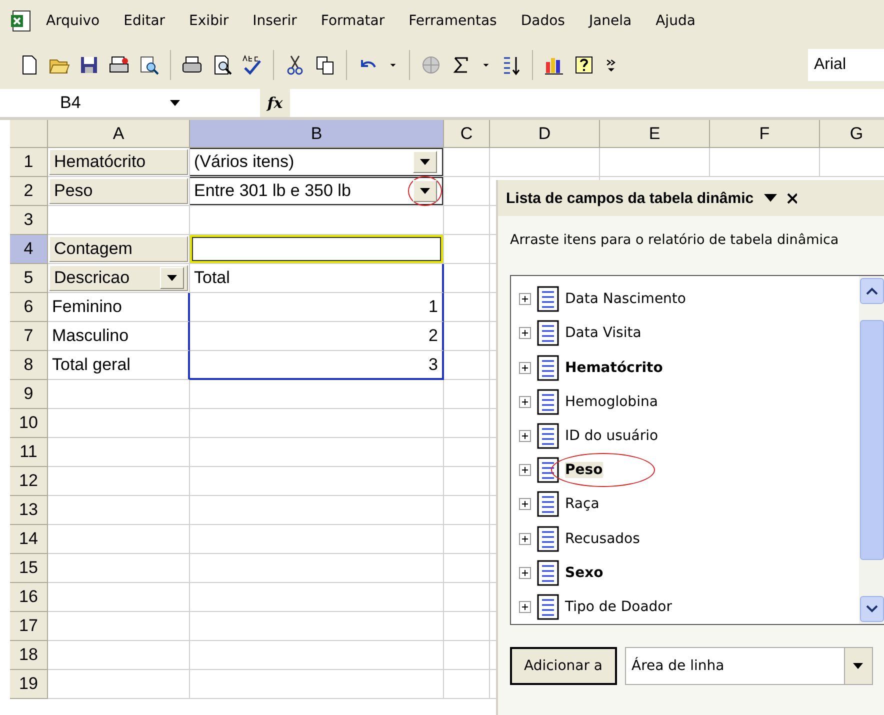 The image size is (884, 715). I want to click on save-icon, so click(89, 65).